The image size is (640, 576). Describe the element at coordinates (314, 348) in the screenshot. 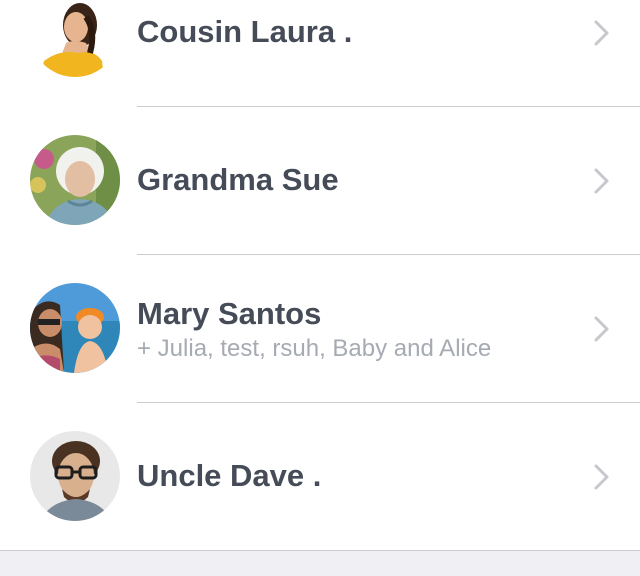

I see `group-members: + Julia, test, rsuh, Baby and Alice` at that location.